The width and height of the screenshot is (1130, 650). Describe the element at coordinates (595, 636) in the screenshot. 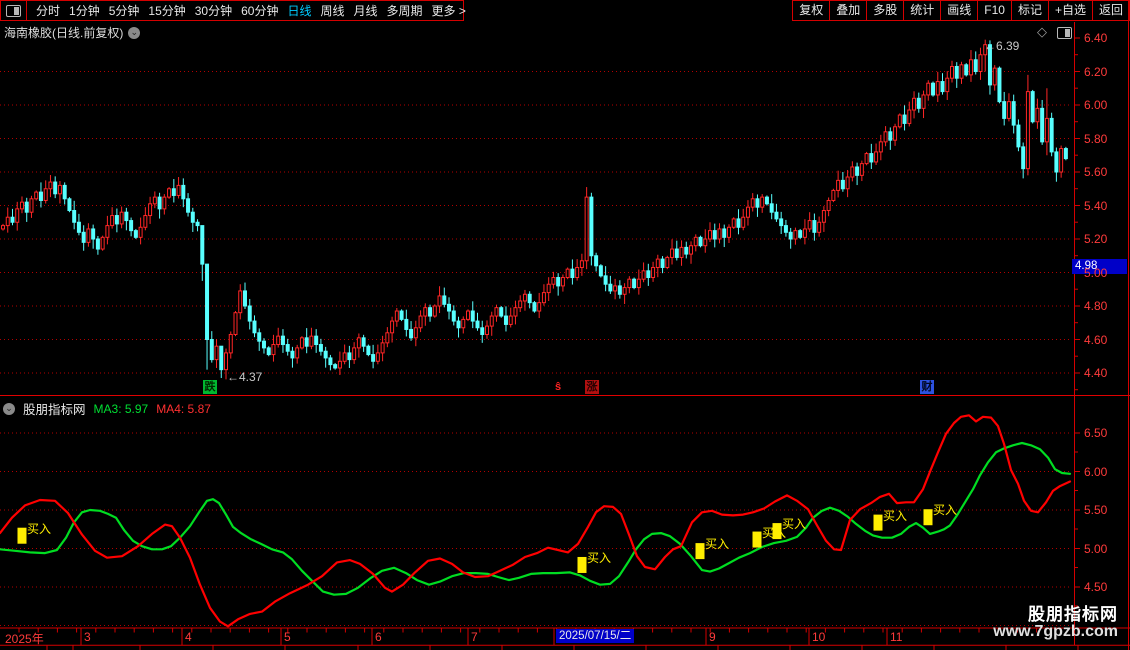

I see `selected-date-badge: 2025/07/15/二` at that location.